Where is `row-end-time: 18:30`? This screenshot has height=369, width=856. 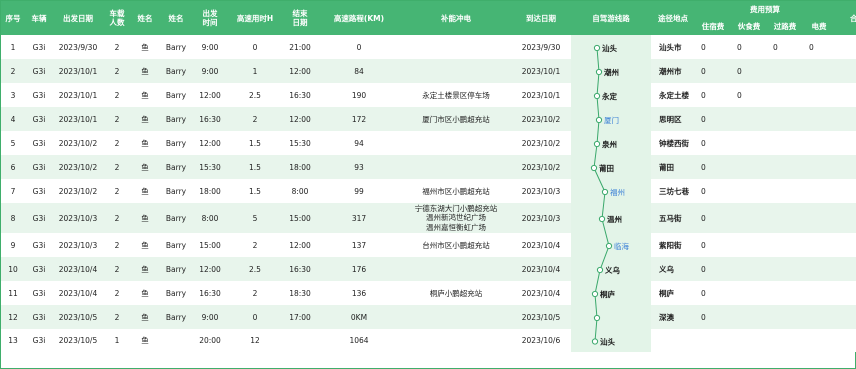 row-end-time: 18:30 is located at coordinates (300, 293).